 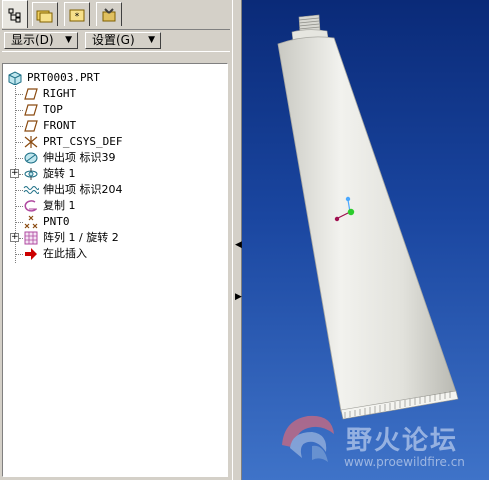 What do you see at coordinates (53, 109) in the screenshot?
I see `tree-item-label: TOP` at bounding box center [53, 109].